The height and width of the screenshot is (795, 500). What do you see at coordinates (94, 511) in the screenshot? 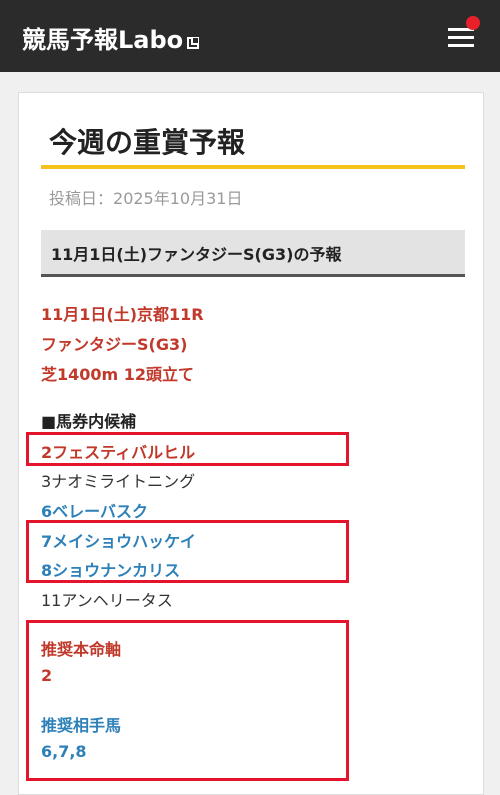
I see `candidate-item: 6ベレーバスク` at bounding box center [94, 511].